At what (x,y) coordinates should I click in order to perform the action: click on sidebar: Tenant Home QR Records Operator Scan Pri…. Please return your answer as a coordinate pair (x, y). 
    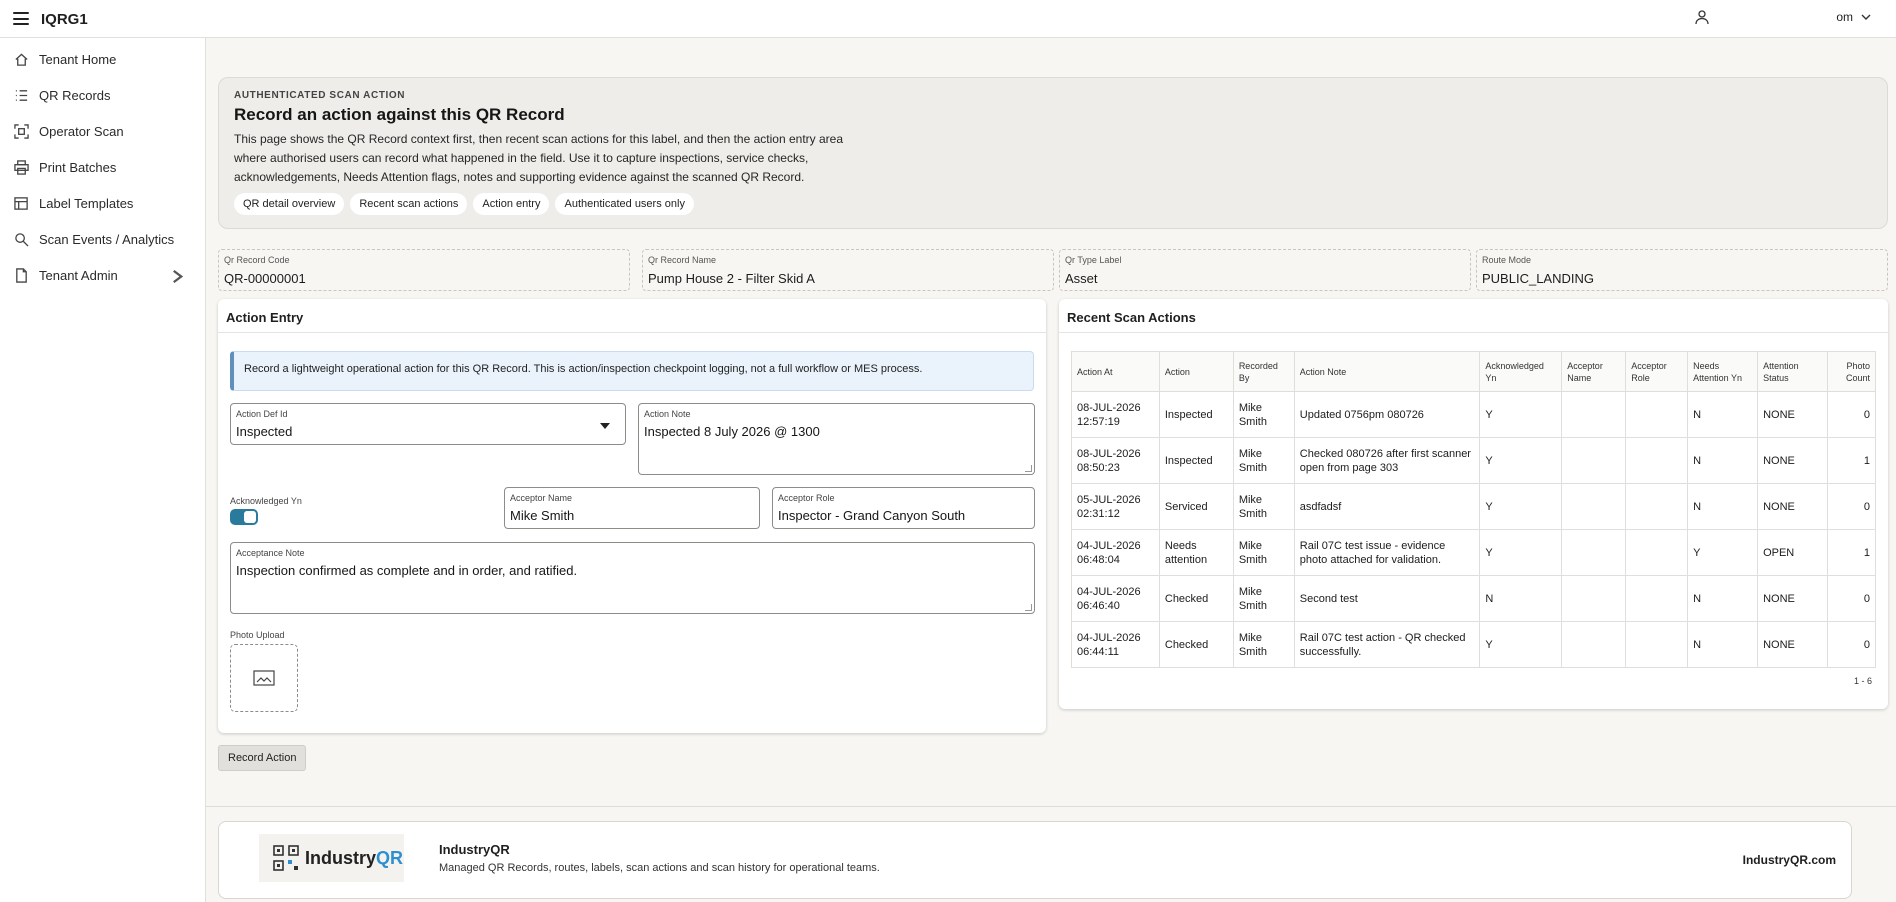
    Looking at the image, I should click on (103, 470).